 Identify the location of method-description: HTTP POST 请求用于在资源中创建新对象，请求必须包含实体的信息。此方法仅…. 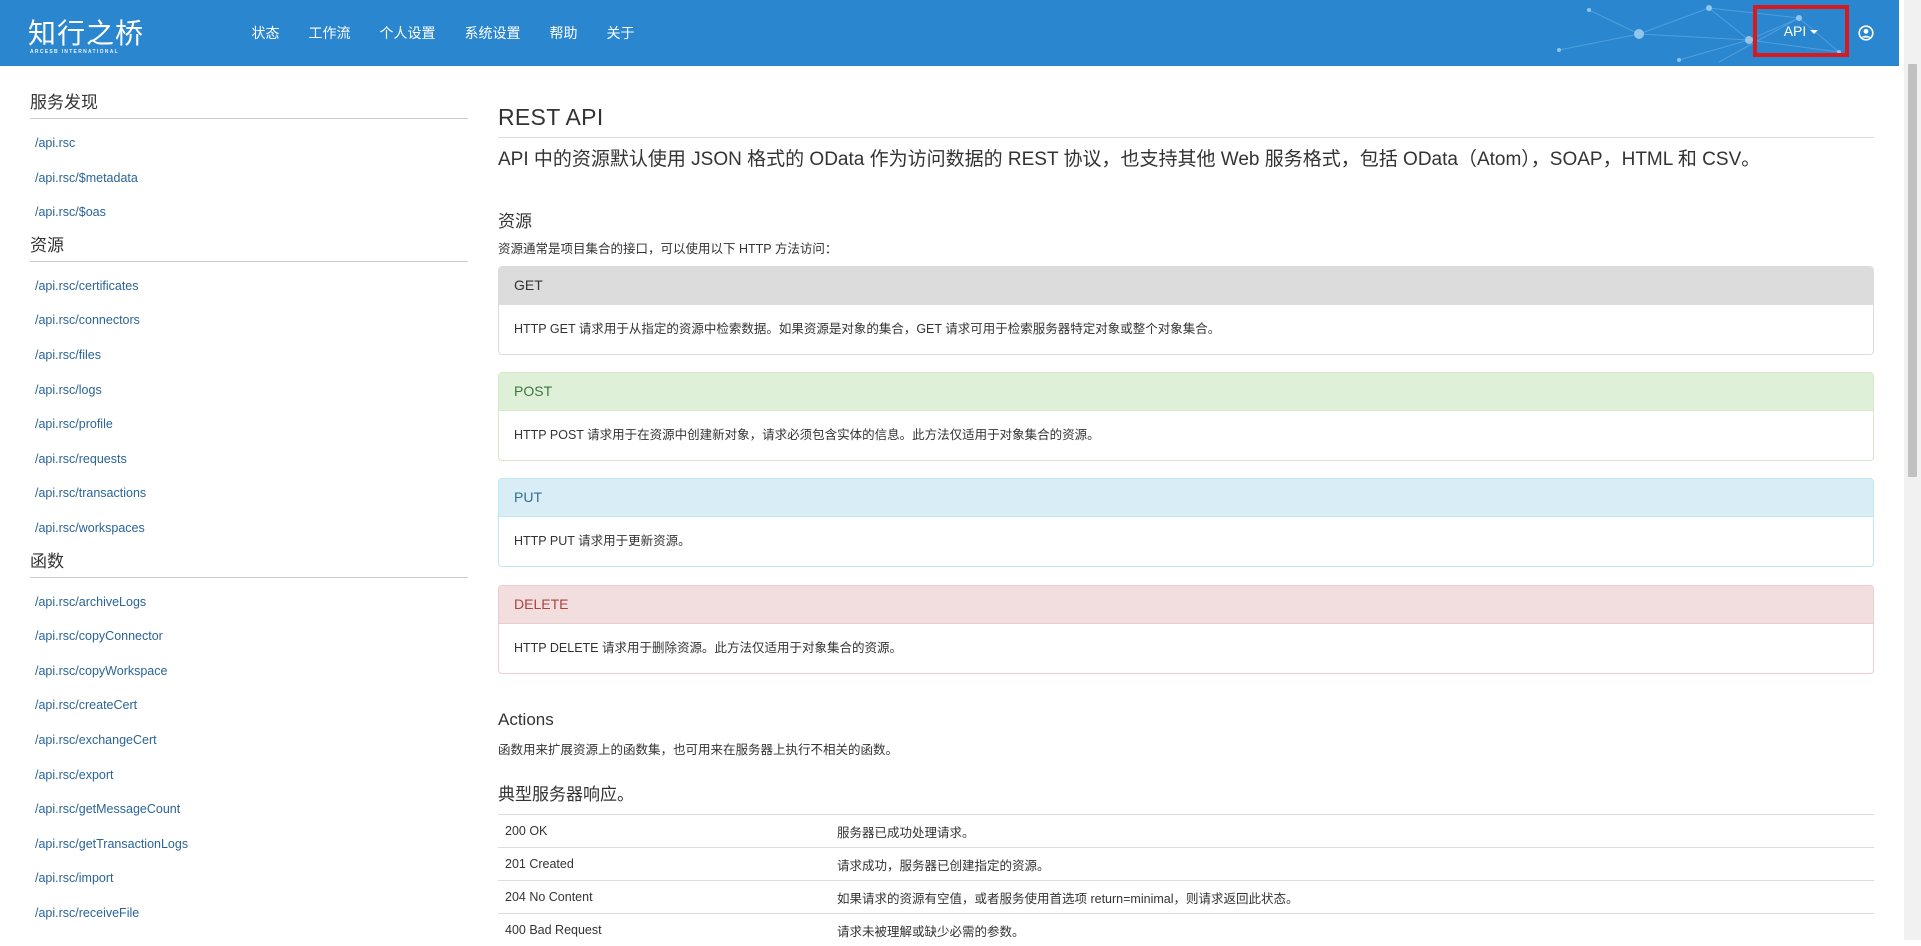
(1186, 435).